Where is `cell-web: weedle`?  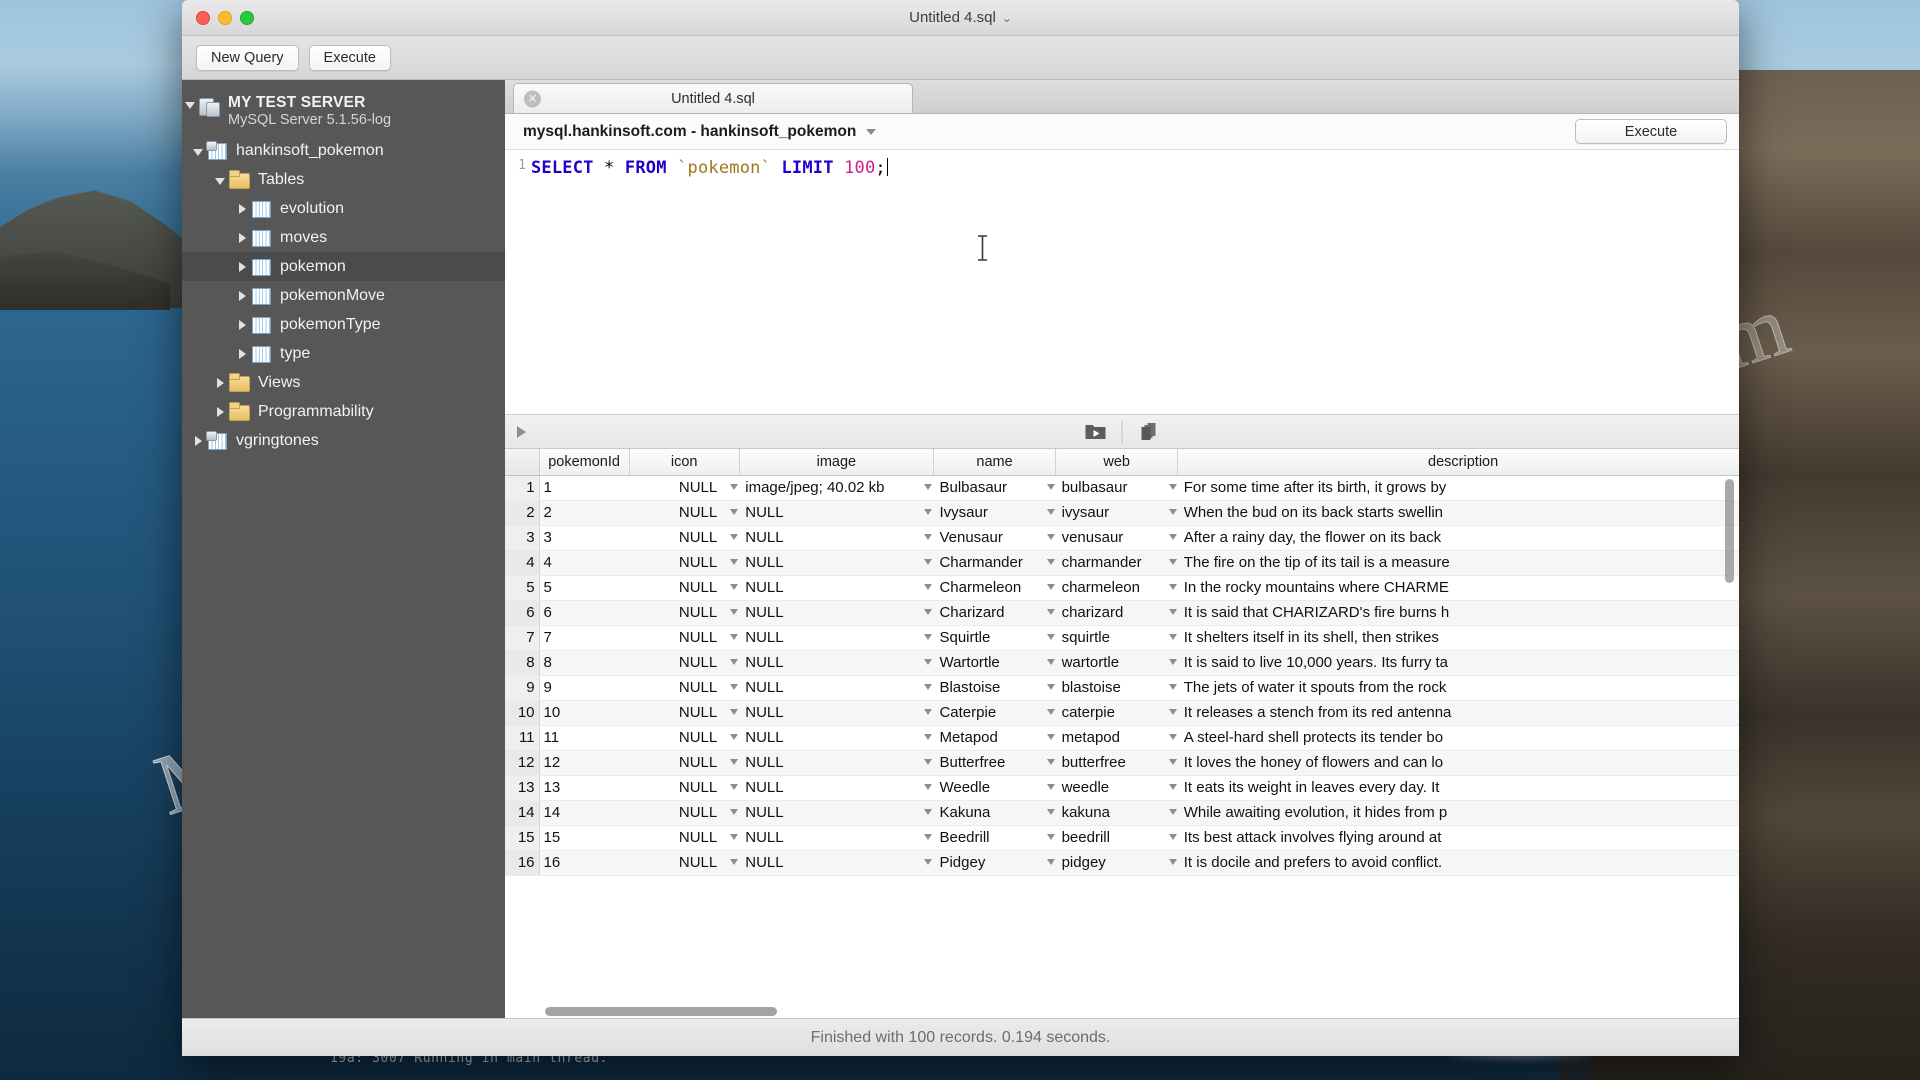 cell-web: weedle is located at coordinates (1107, 788).